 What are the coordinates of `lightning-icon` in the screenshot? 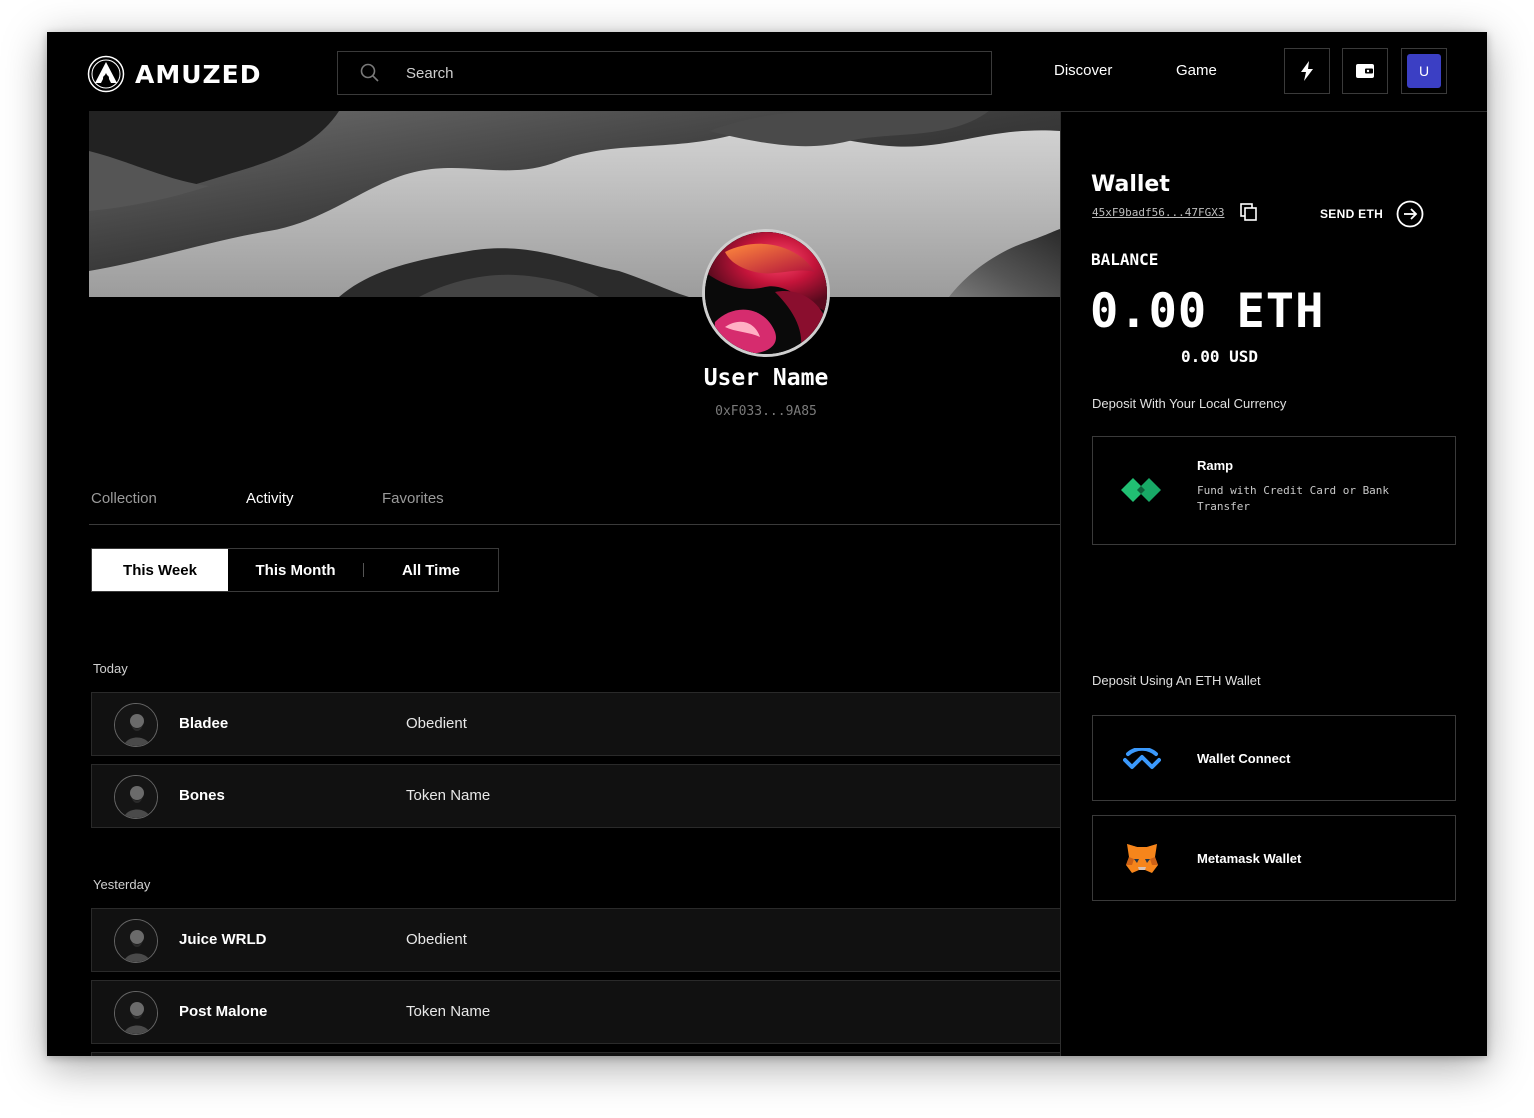 It's located at (1307, 71).